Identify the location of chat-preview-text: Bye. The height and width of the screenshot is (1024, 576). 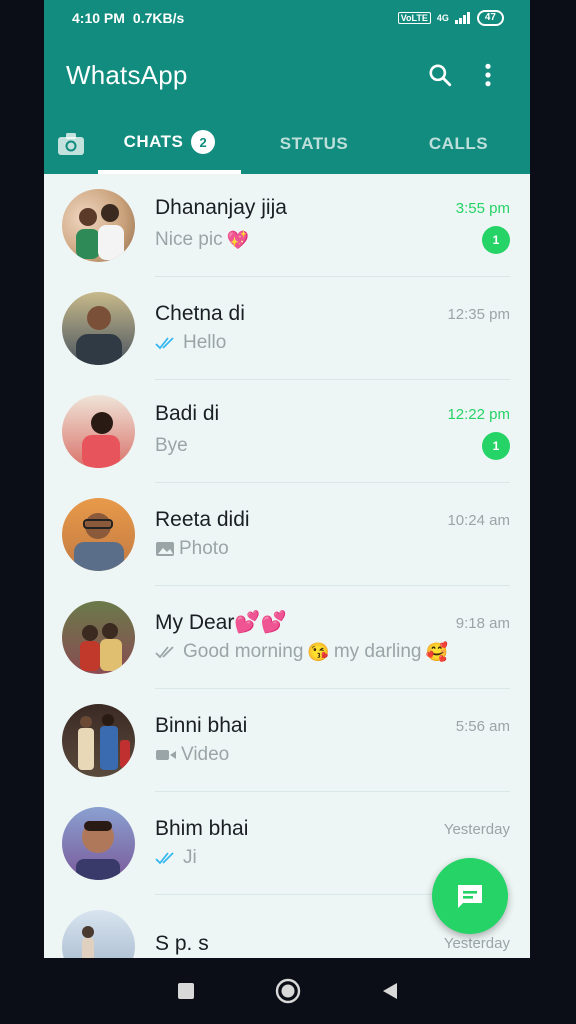
(171, 445).